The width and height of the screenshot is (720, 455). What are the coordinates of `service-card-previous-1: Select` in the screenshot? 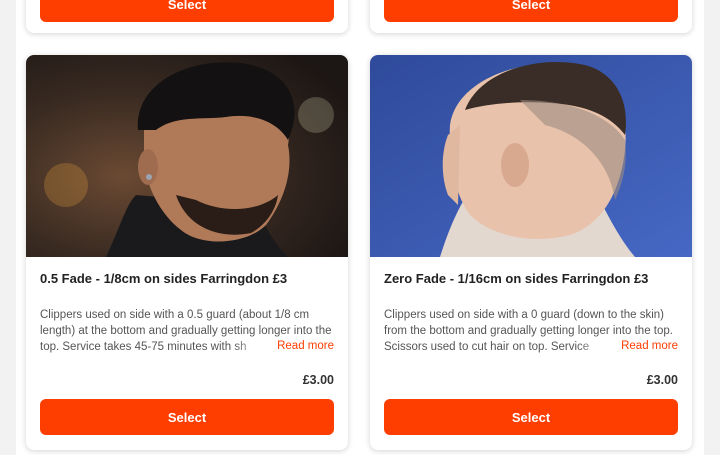 It's located at (187, 16).